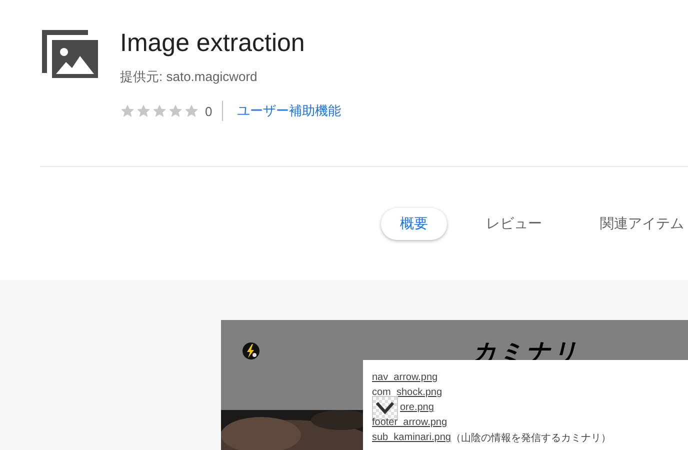 Image resolution: width=688 pixels, height=450 pixels. I want to click on file-link: footer_arrow.png, so click(410, 422).